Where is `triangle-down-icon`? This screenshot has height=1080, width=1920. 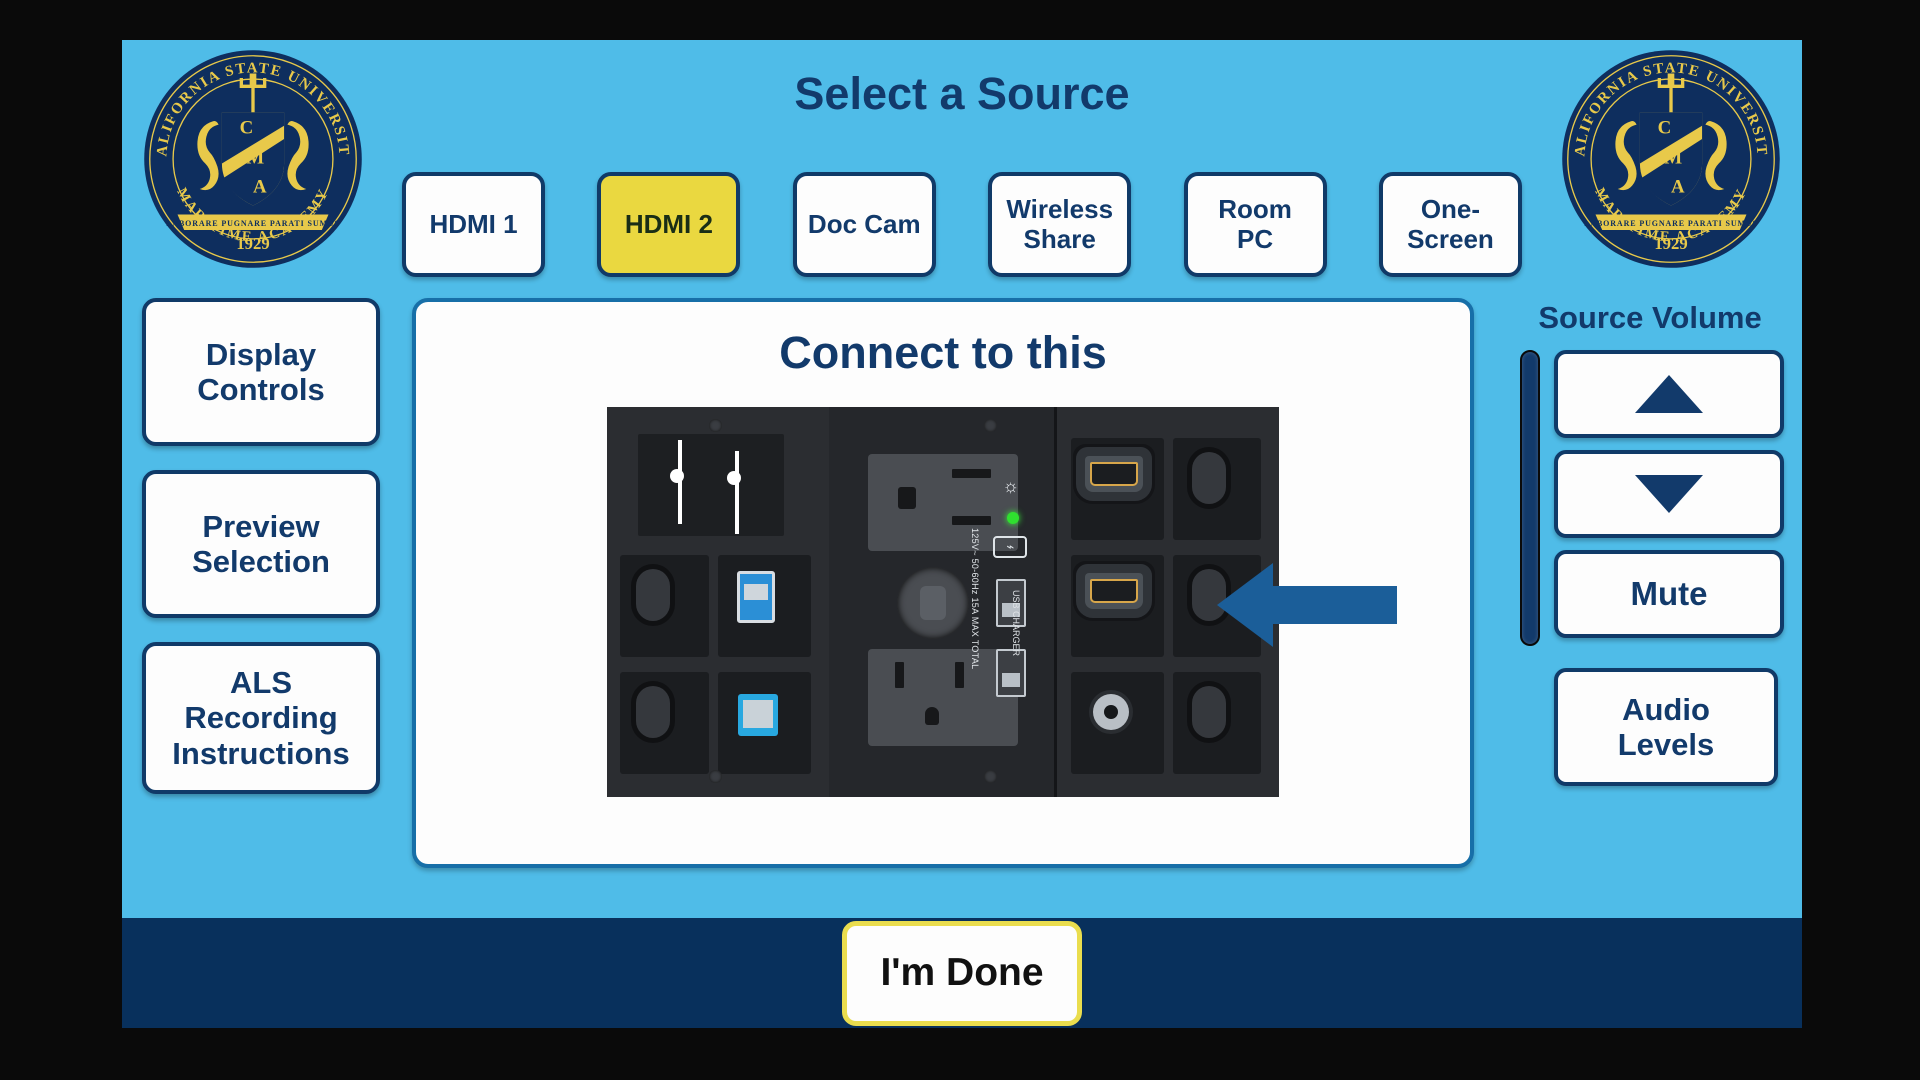
triangle-down-icon is located at coordinates (1669, 494).